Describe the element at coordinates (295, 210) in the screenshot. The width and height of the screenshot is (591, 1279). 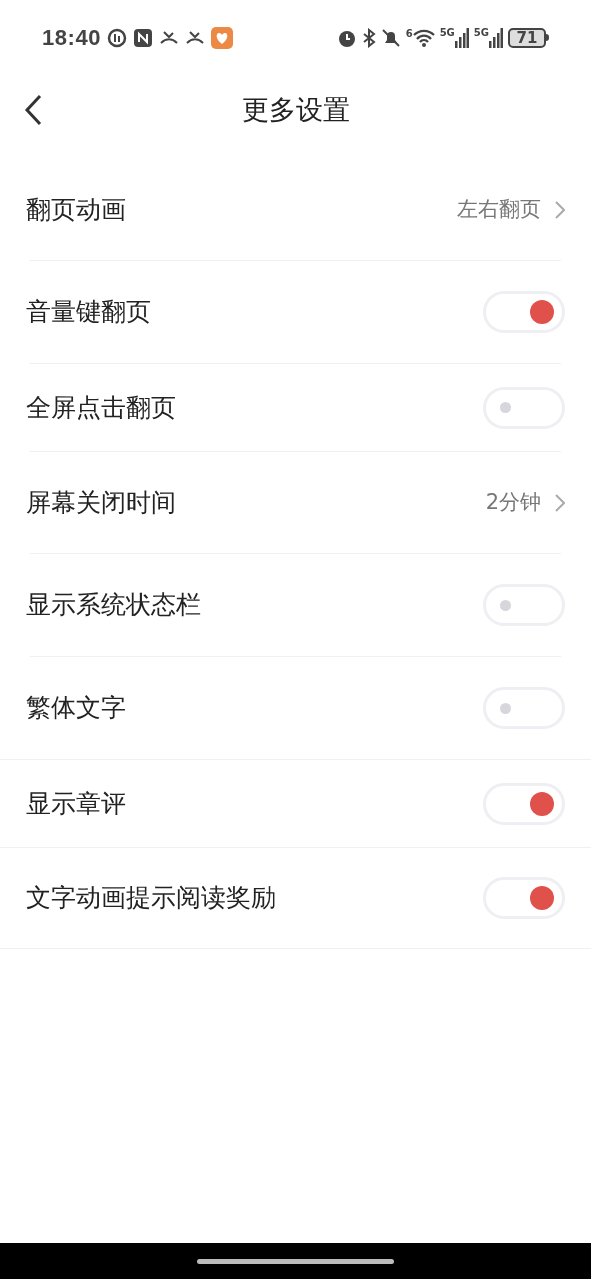
I see `settings-row: 翻页动画 左右翻页` at that location.